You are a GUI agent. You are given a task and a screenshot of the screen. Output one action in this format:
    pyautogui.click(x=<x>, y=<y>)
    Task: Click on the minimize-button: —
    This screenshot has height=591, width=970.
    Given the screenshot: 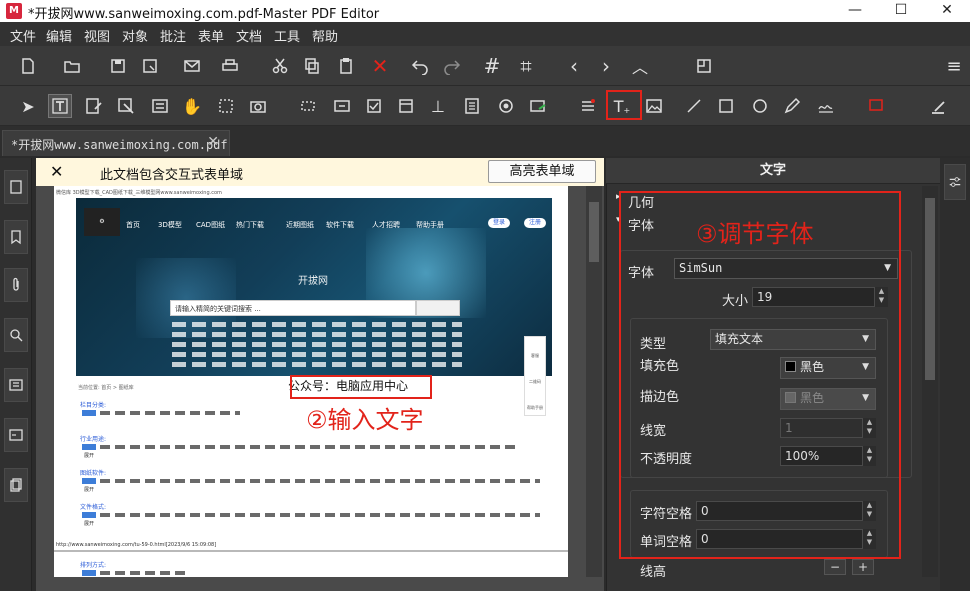 What is the action you would take?
    pyautogui.click(x=855, y=11)
    